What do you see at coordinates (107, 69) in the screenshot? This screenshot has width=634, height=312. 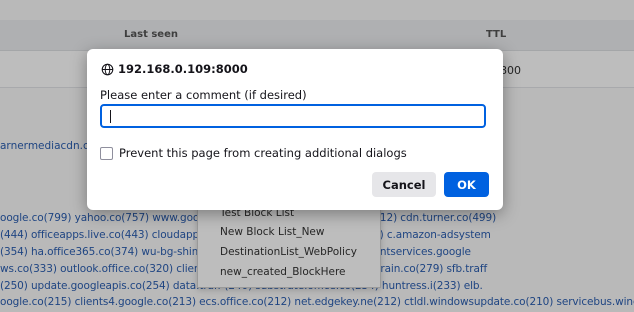 I see `globe-icon` at bounding box center [107, 69].